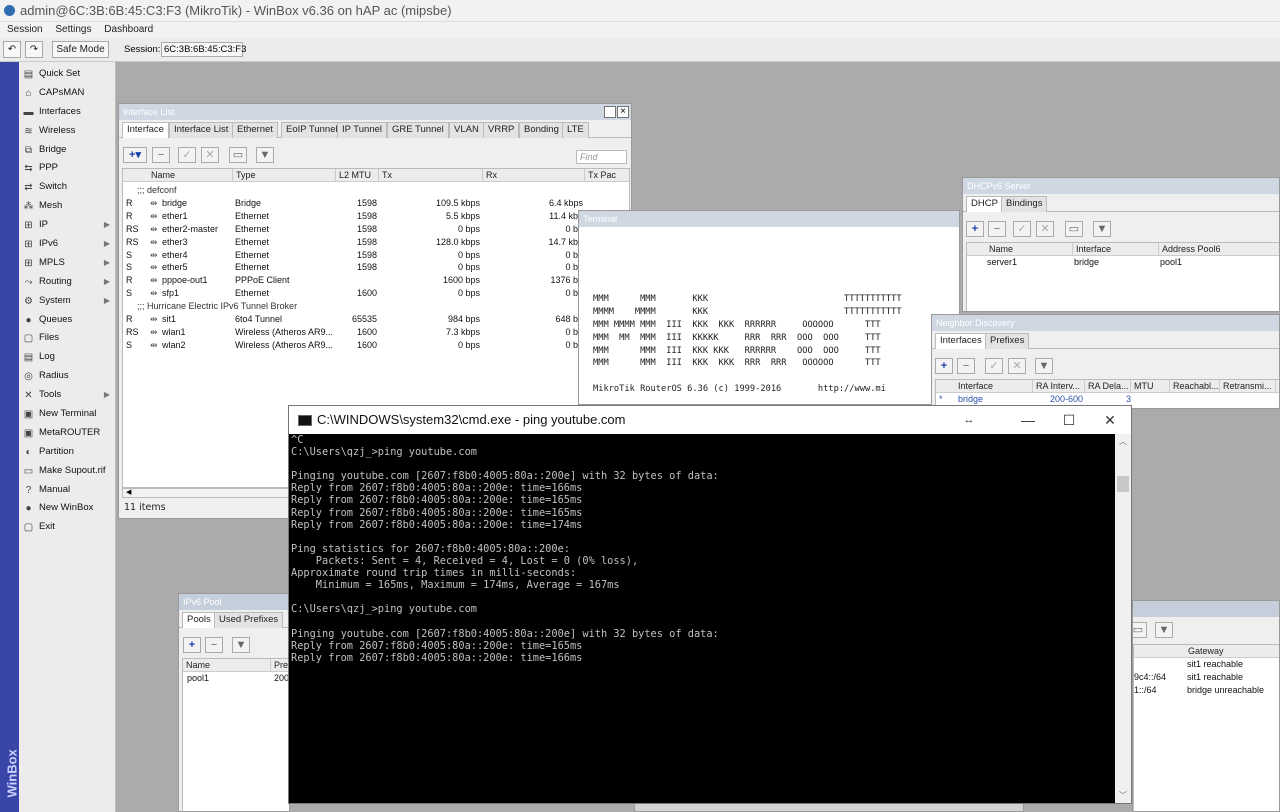 This screenshot has height=812, width=1280. What do you see at coordinates (376, 203) in the screenshot?
I see `table-row: R ⇹ bridge Bridge 1598 109.5 kbps 6.4 kbps` at bounding box center [376, 203].